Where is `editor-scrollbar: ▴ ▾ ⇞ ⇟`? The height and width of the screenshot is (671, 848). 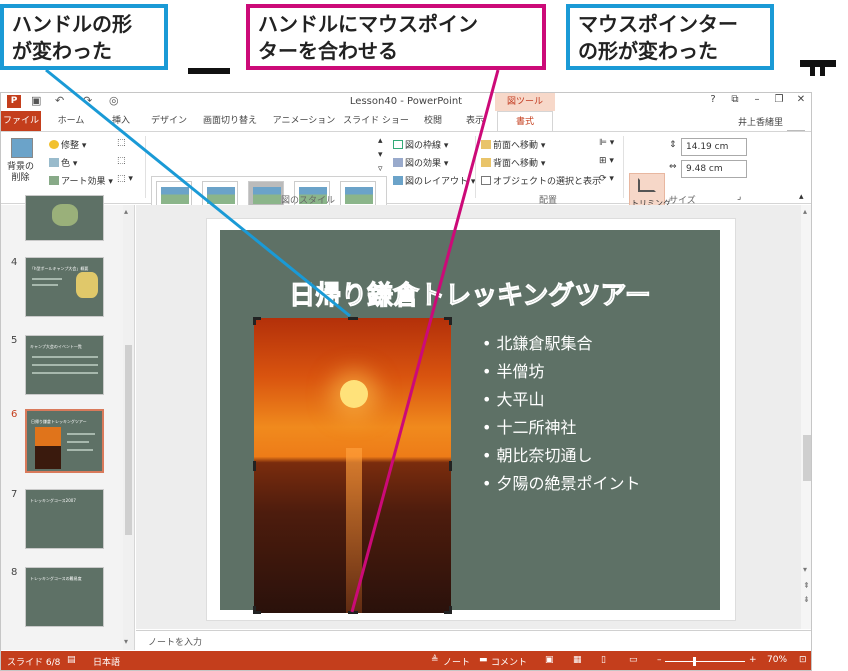 editor-scrollbar: ▴ ▾ ⇞ ⇟ is located at coordinates (806, 417).